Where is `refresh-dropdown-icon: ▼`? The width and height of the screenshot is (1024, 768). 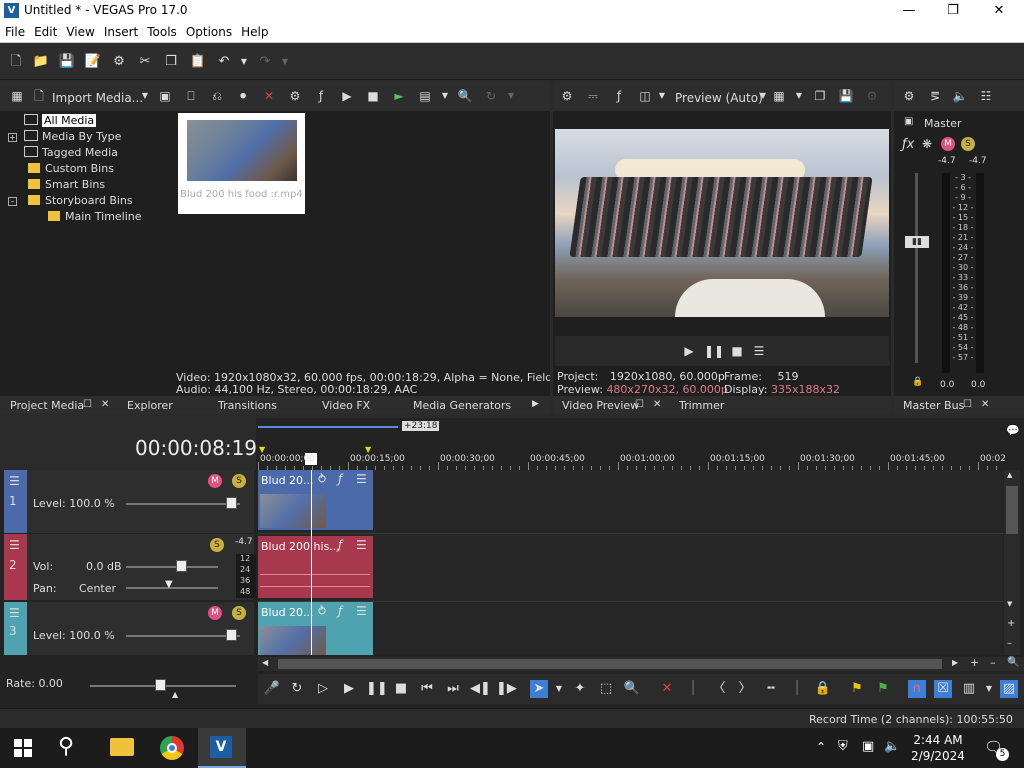 refresh-dropdown-icon: ▼ is located at coordinates (511, 96).